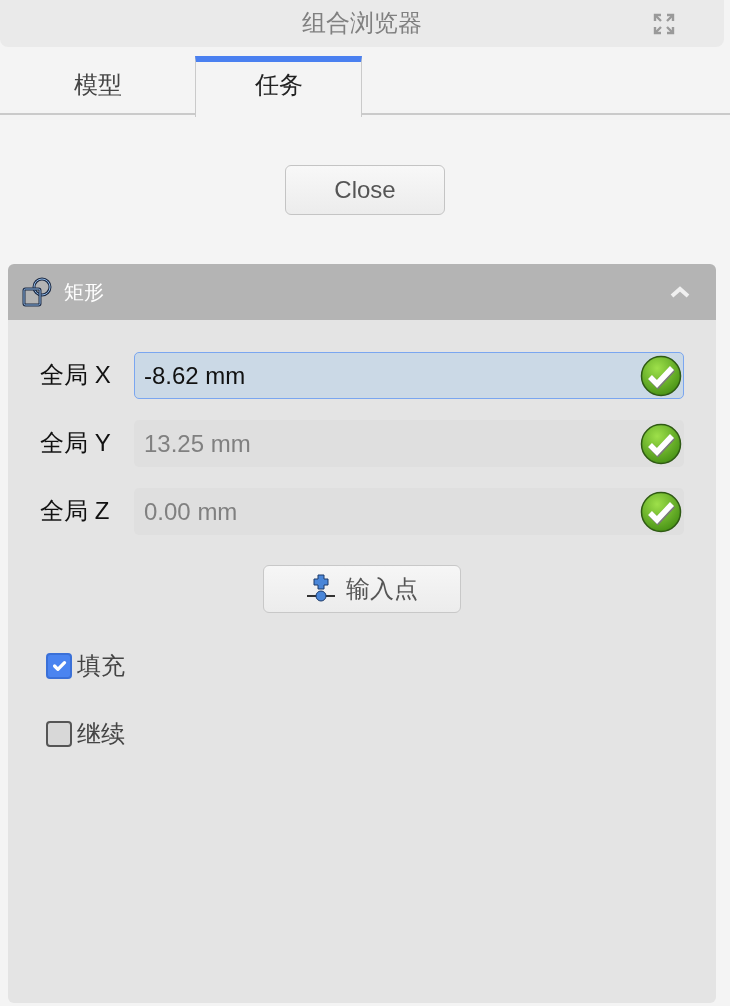 The height and width of the screenshot is (1006, 730). I want to click on field-label: 全局 Z, so click(75, 511).